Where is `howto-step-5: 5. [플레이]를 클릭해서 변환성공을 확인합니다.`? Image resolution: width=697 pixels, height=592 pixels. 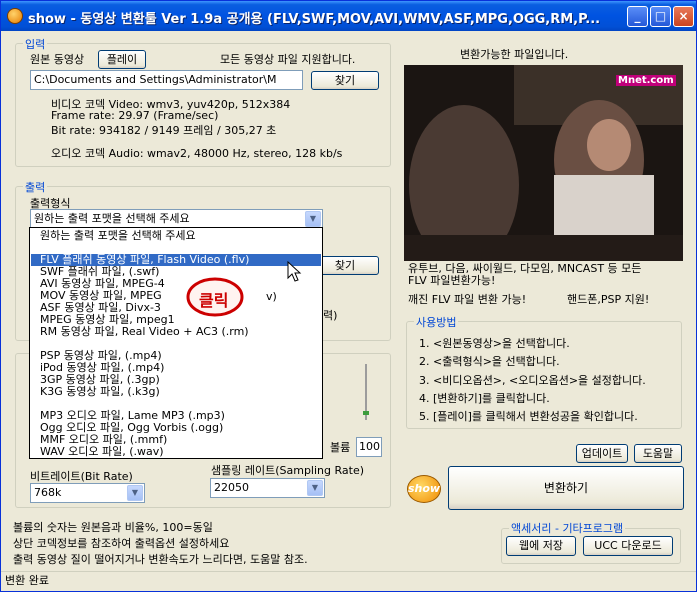 howto-step-5: 5. [플레이]를 클릭해서 변환성공을 확인합니다. is located at coordinates (528, 416).